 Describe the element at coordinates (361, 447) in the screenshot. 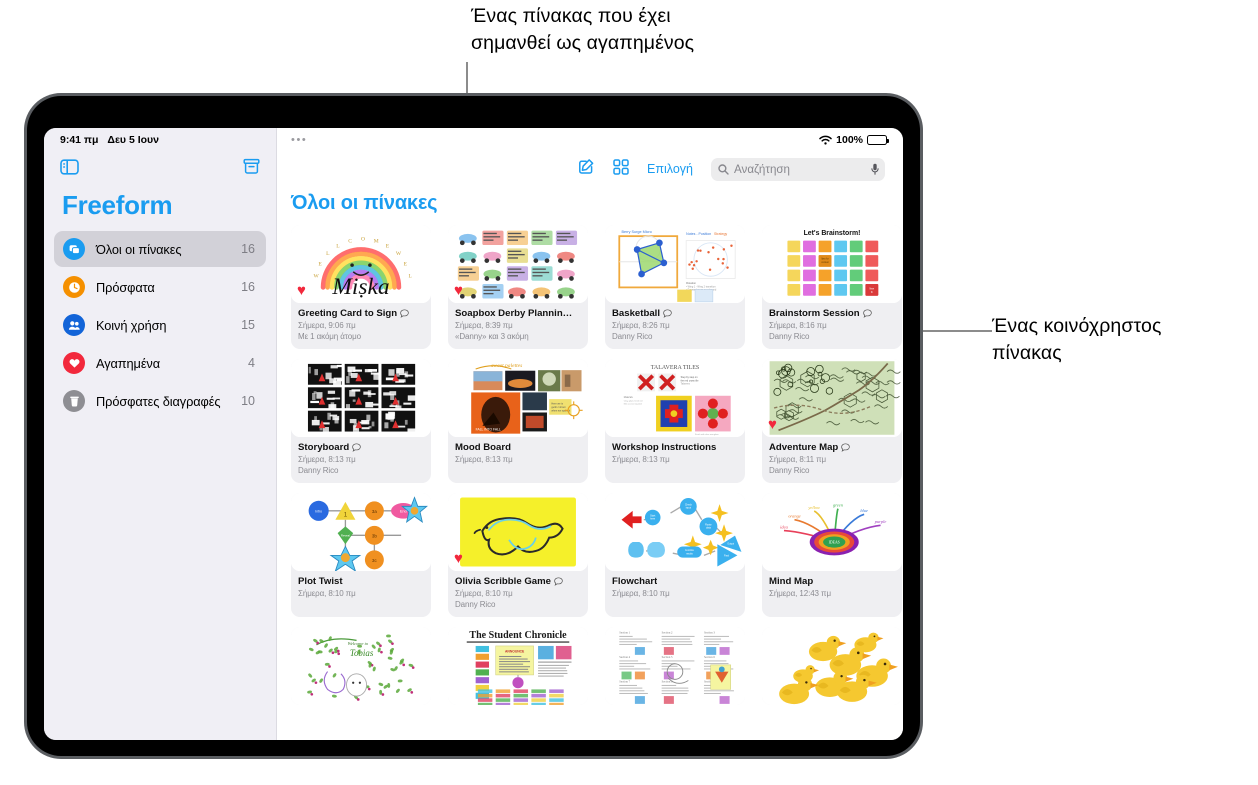

I see `board-title: Storyboard` at that location.